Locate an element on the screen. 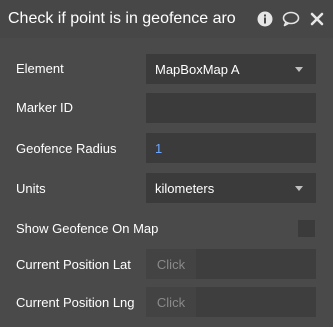 Image resolution: width=333 pixels, height=327 pixels. units-label: Units is located at coordinates (31, 188).